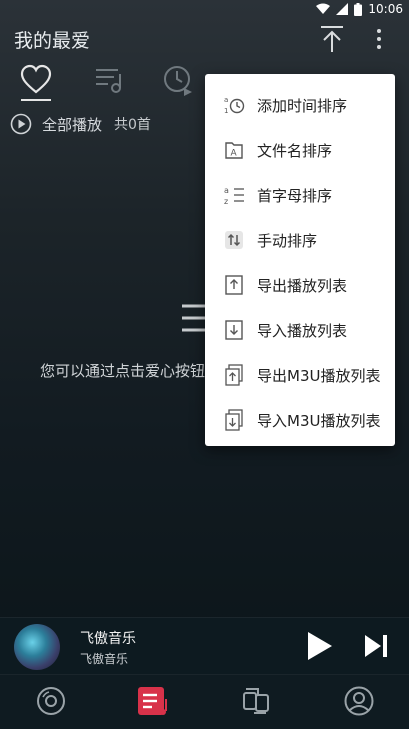 This screenshot has width=409, height=729. I want to click on tab-songs, so click(110, 80).